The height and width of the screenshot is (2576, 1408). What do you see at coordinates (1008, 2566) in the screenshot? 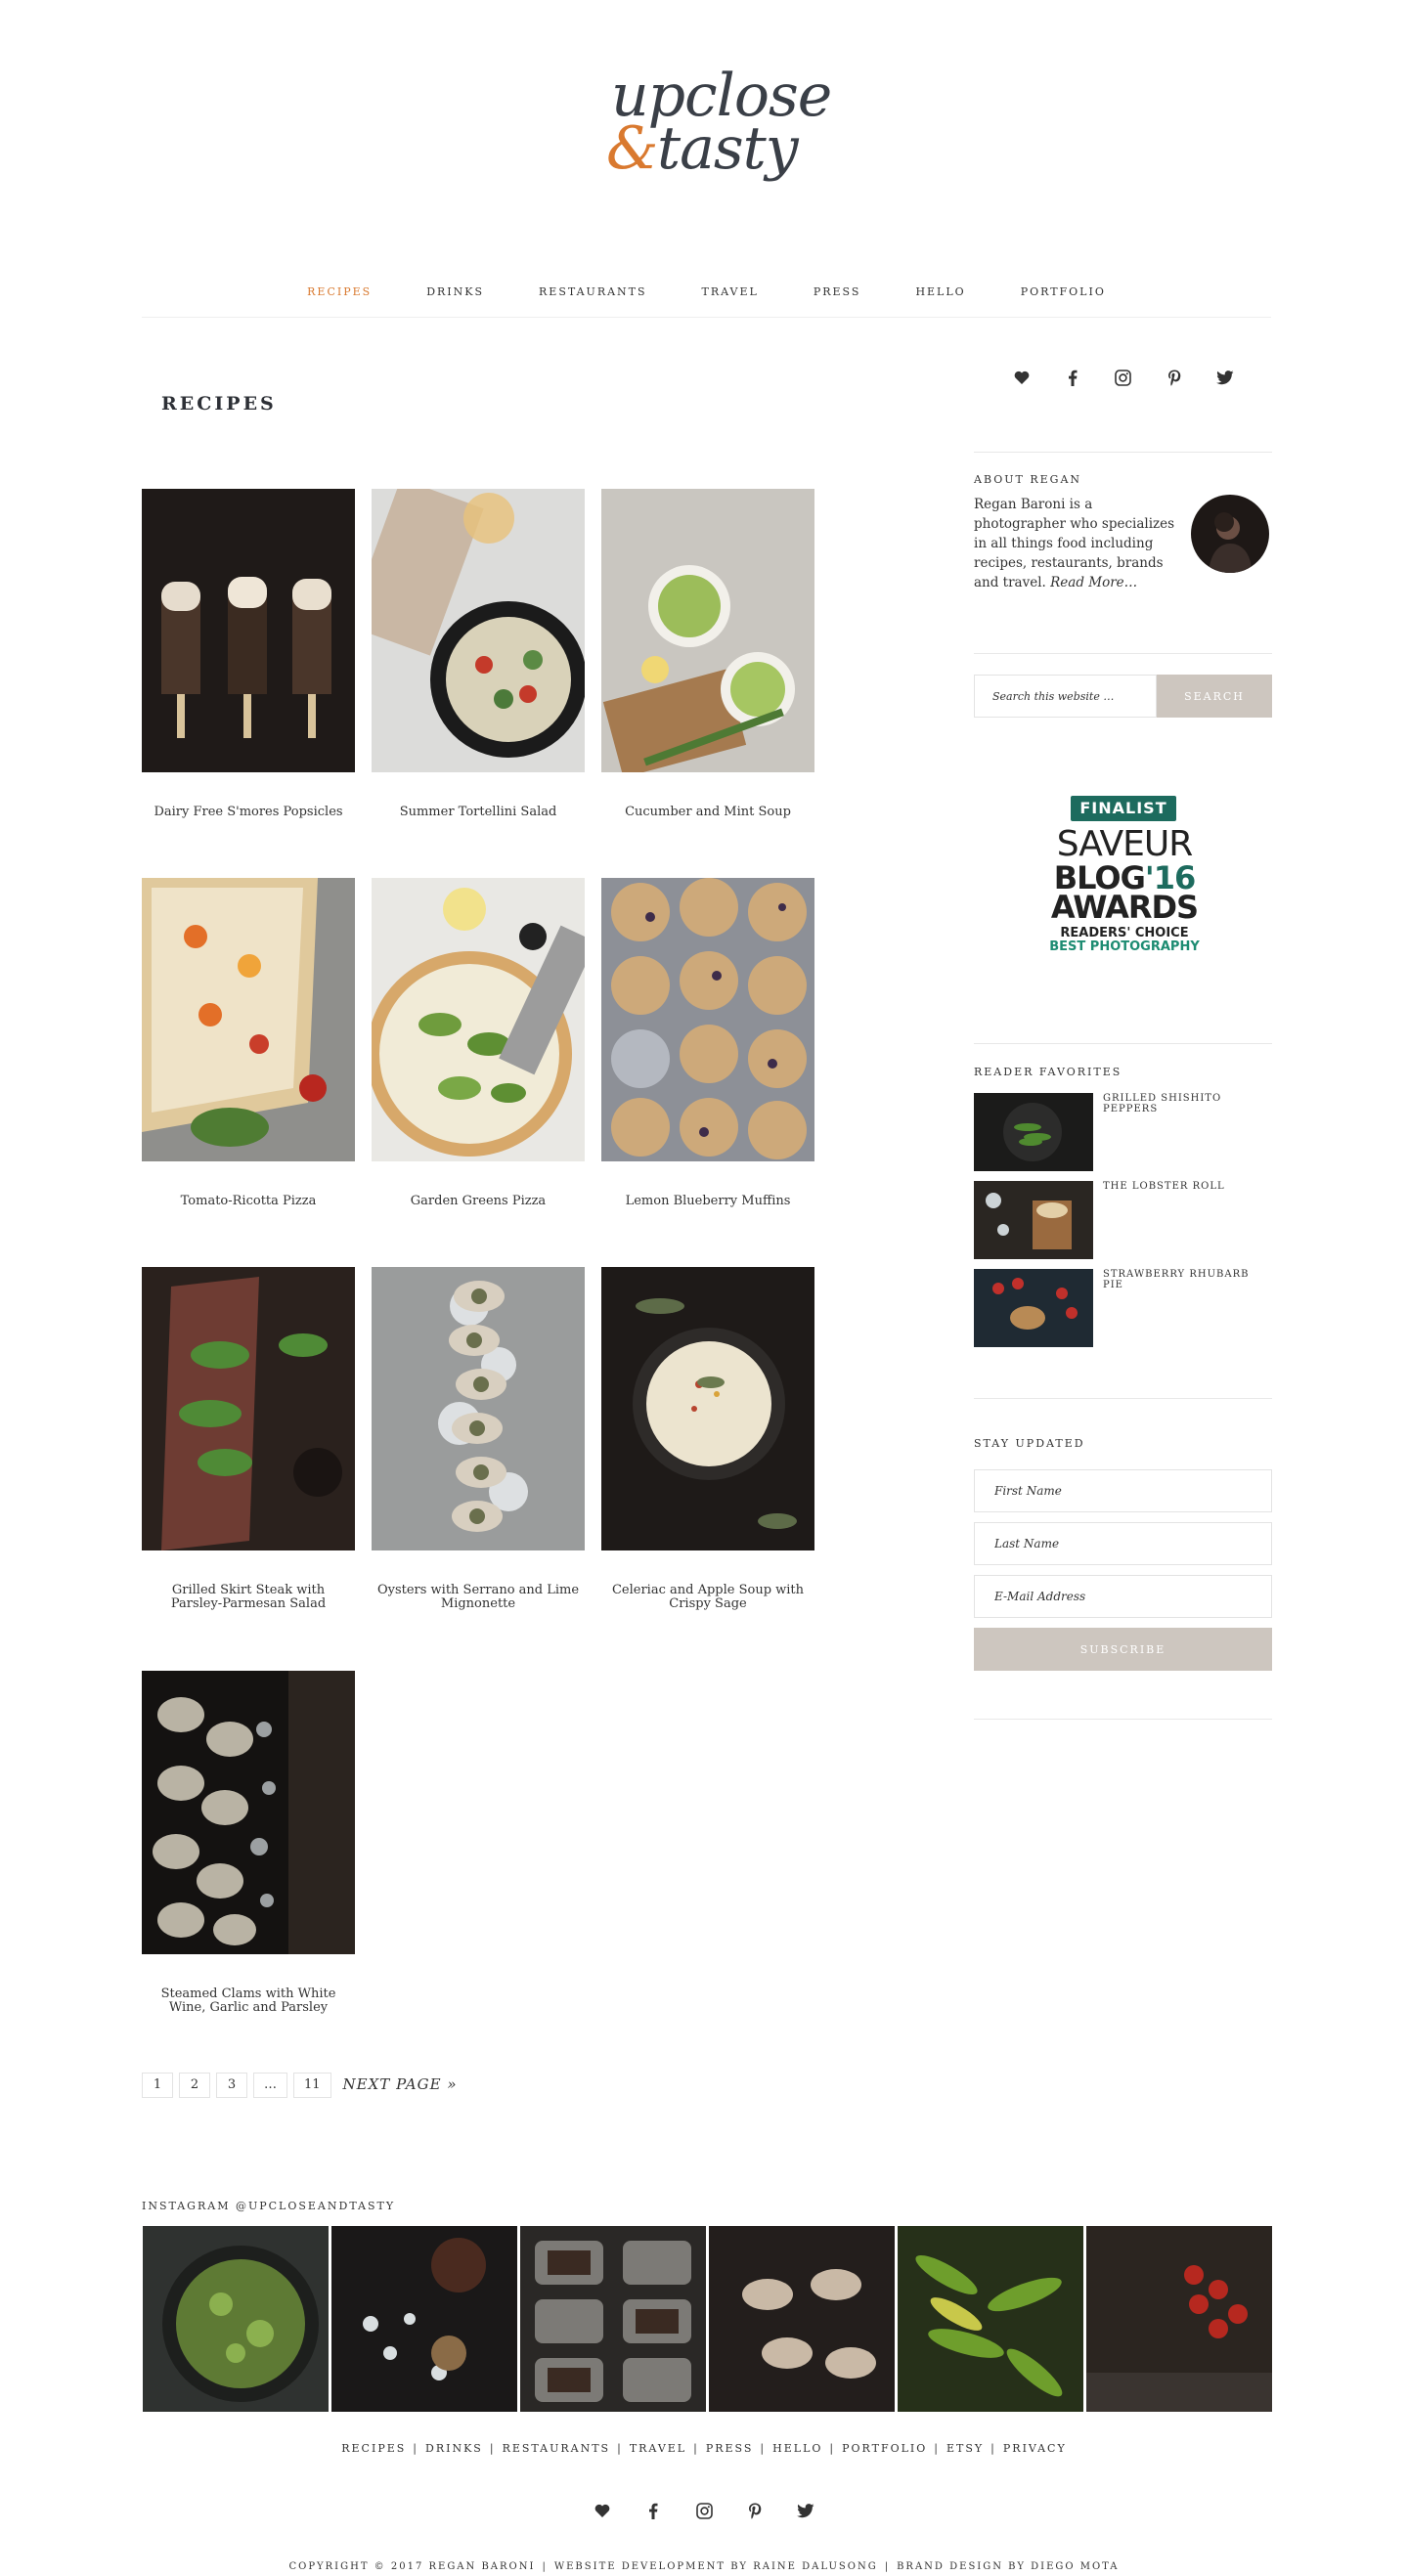
I see `design-credit-link: BRAND DESIGN BY DIEGO MOTA` at bounding box center [1008, 2566].